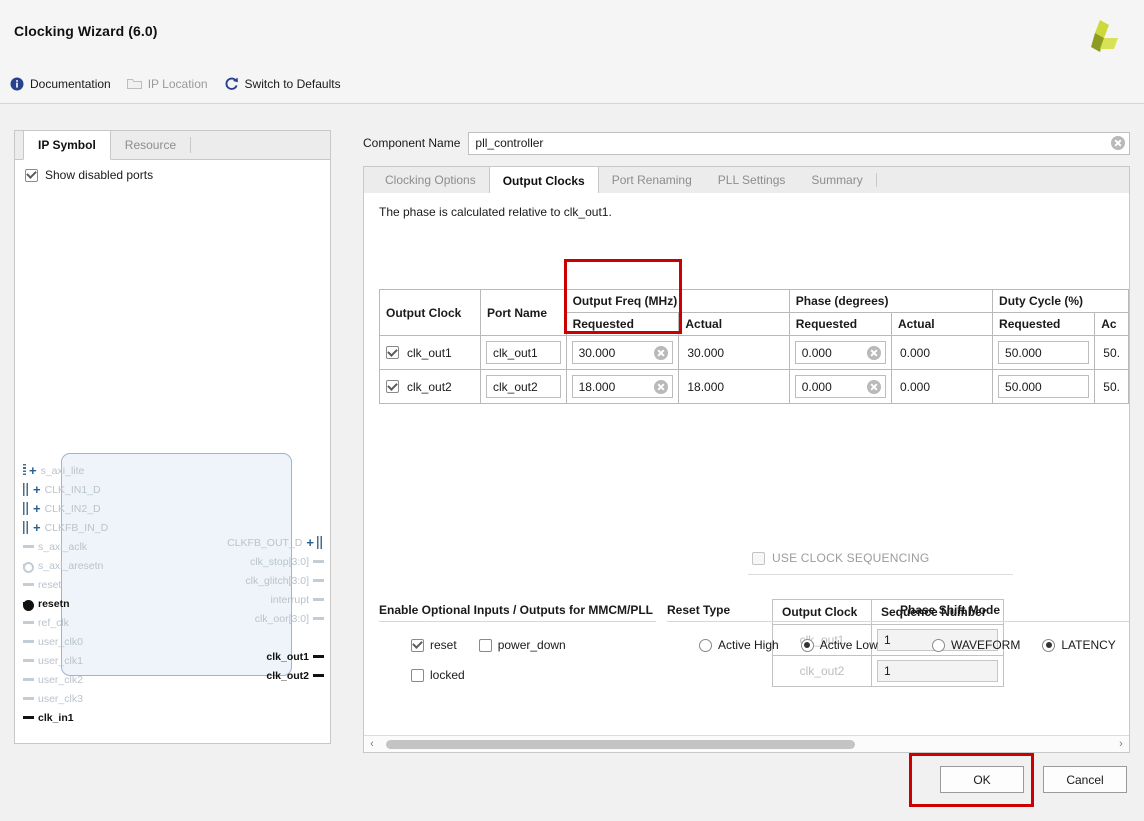  Describe the element at coordinates (62, 489) in the screenshot. I see `port-clk-in1-d: + CLK_IN1_D` at that location.